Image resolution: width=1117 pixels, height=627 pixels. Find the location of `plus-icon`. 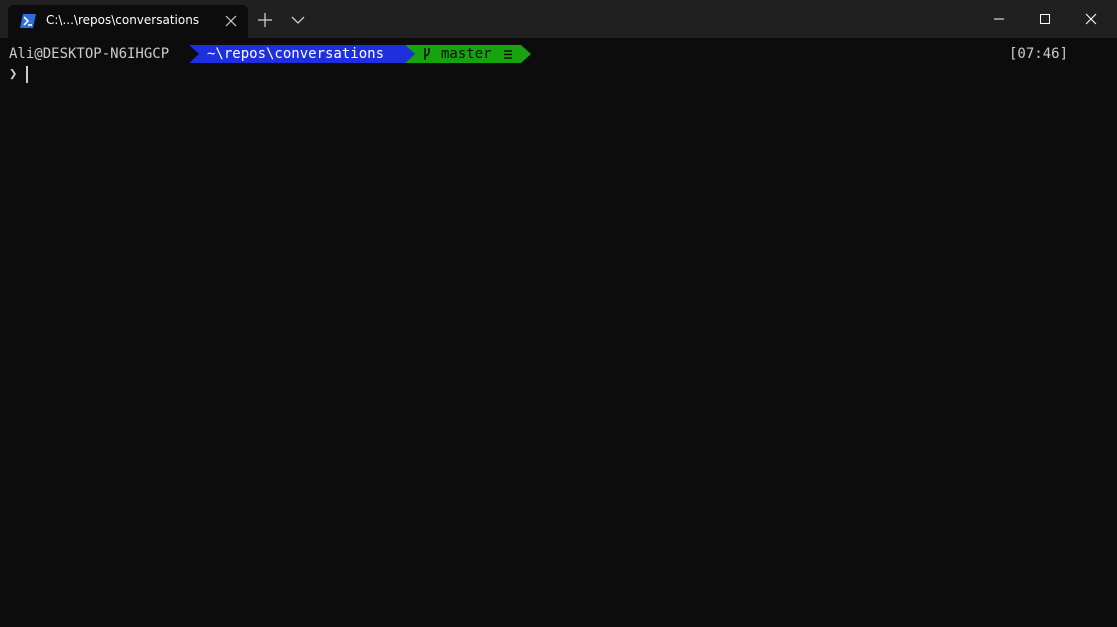

plus-icon is located at coordinates (265, 20).